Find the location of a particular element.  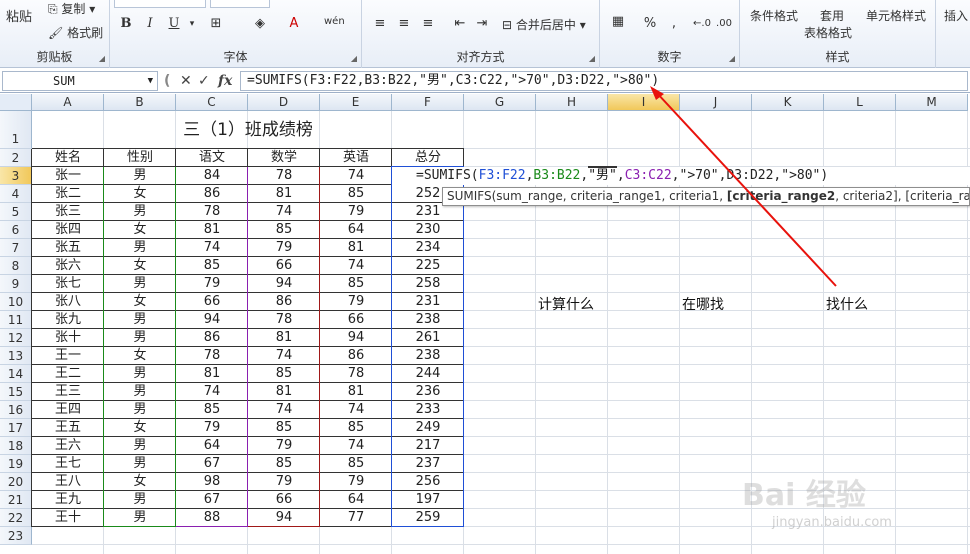

phonetic-icon: wén is located at coordinates (334, 22).